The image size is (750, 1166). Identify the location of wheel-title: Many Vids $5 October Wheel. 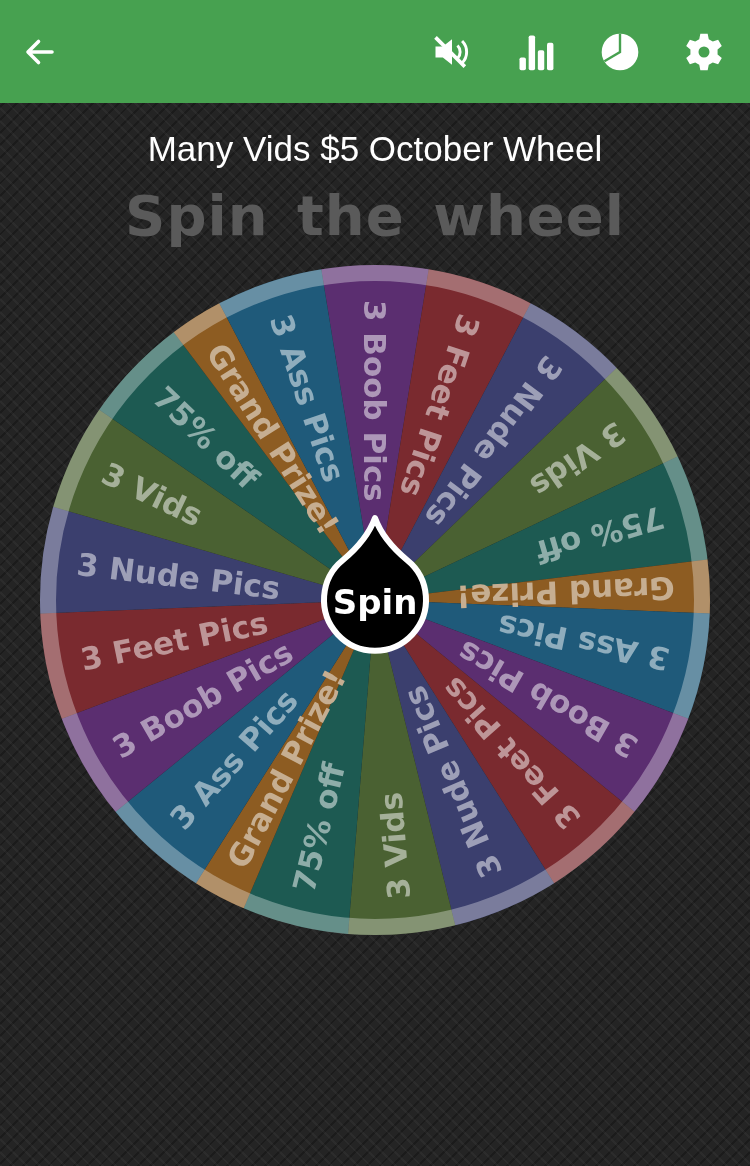
(375, 149).